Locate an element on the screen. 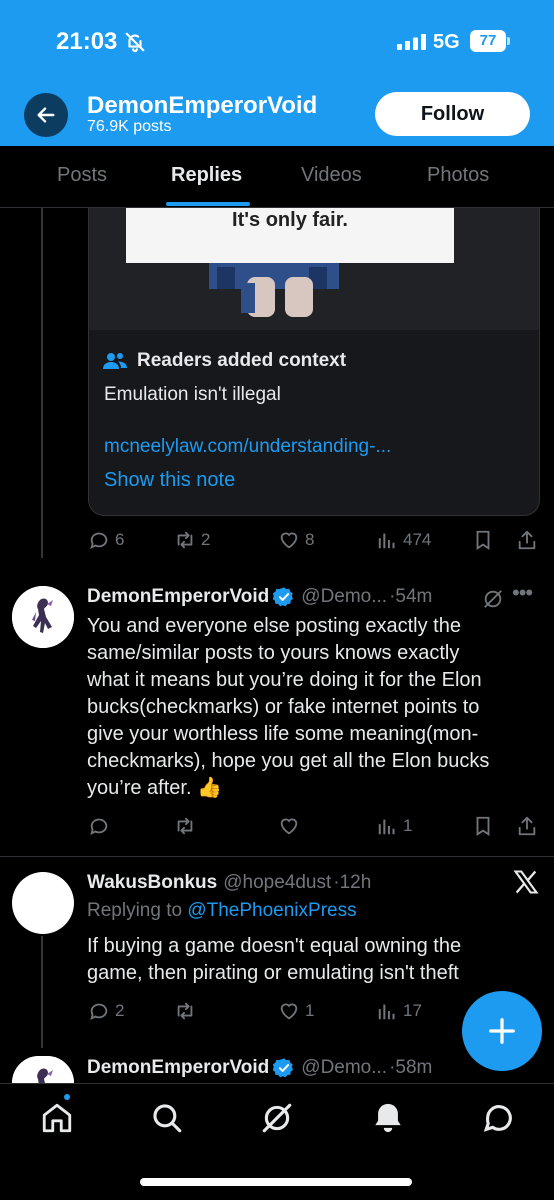 The image size is (554, 1200). author-name: WakusBonkus is located at coordinates (152, 883).